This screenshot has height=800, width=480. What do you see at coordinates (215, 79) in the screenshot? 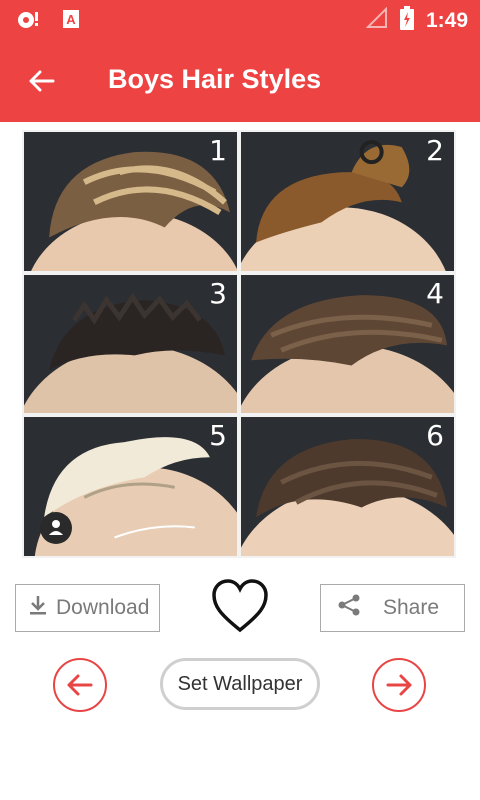
I see `page-title: Boys Hair Styles` at bounding box center [215, 79].